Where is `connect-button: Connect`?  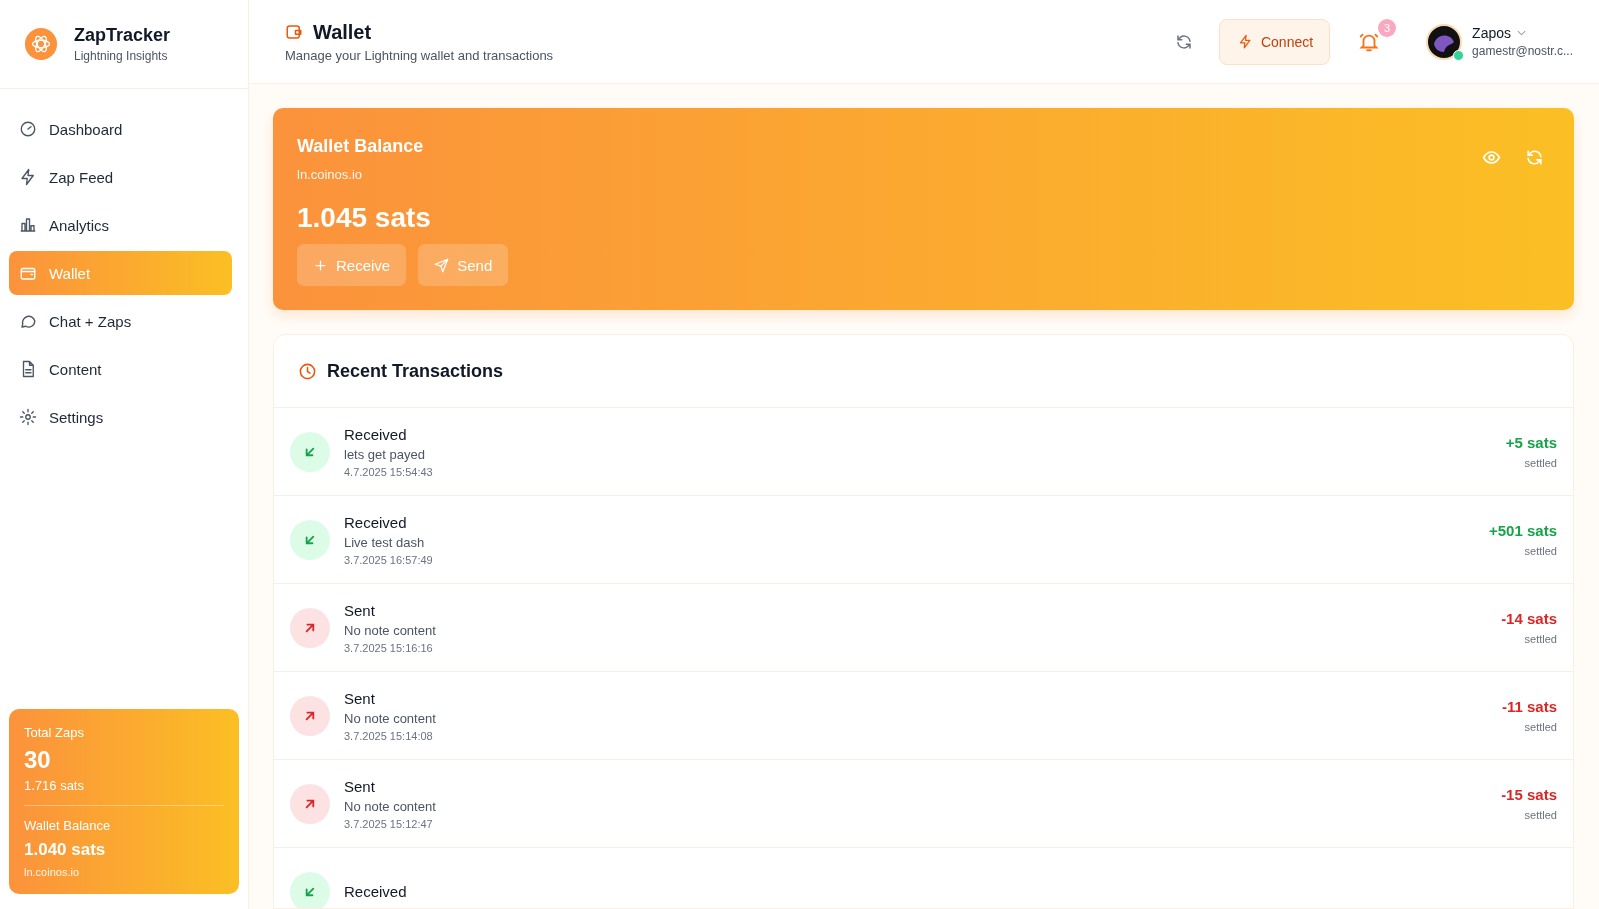 connect-button: Connect is located at coordinates (1274, 41).